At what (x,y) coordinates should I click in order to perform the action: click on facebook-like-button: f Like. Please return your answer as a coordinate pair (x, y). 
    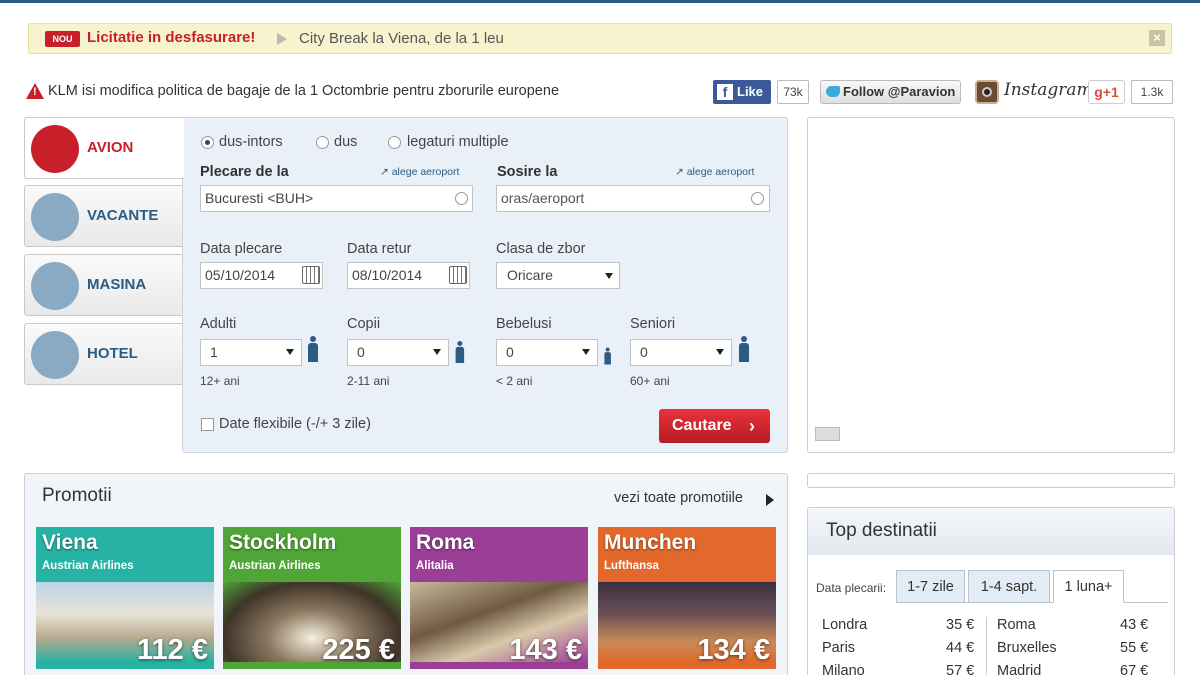
    Looking at the image, I should click on (742, 92).